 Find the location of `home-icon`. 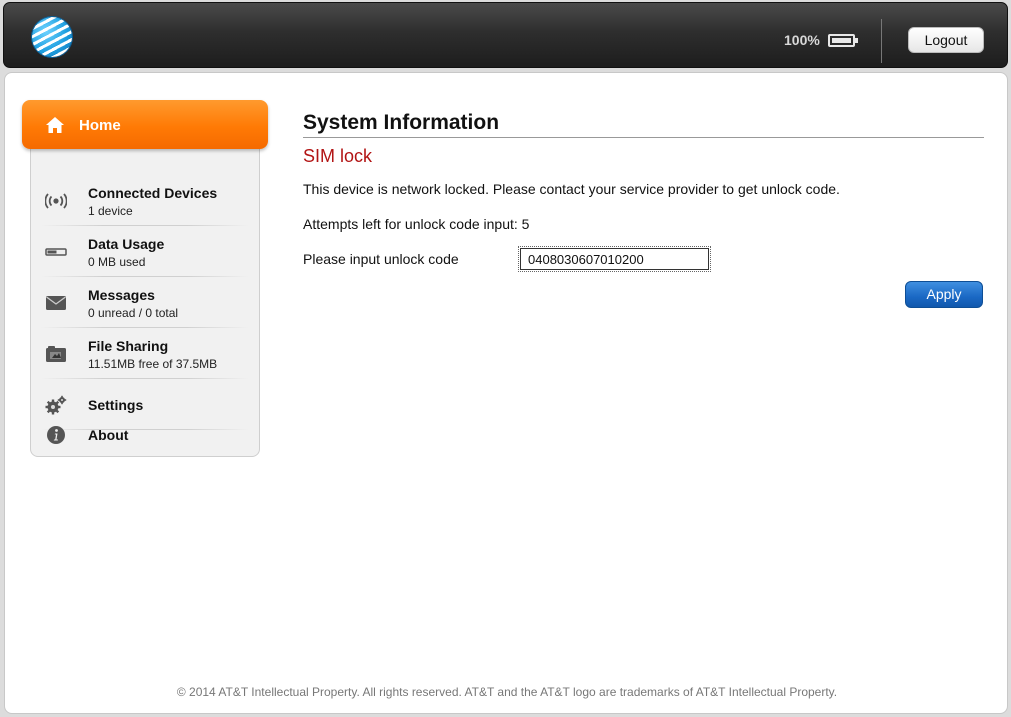

home-icon is located at coordinates (55, 125).